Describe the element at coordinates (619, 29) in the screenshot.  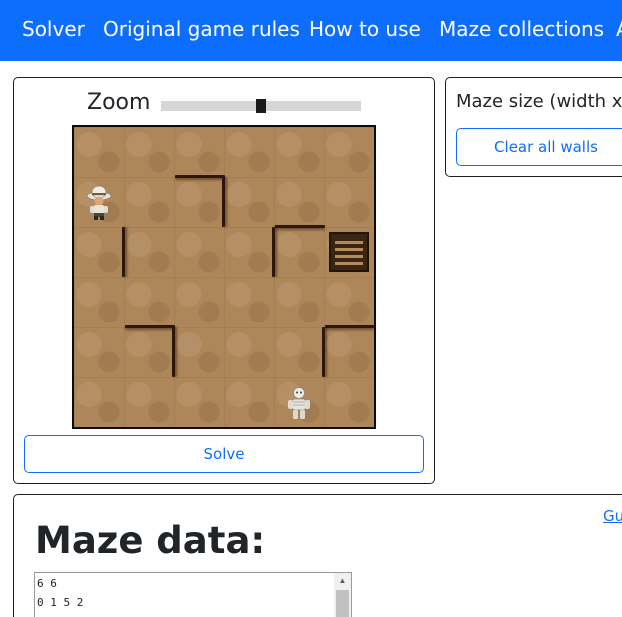
I see `nav-next-item-truncated: A` at that location.